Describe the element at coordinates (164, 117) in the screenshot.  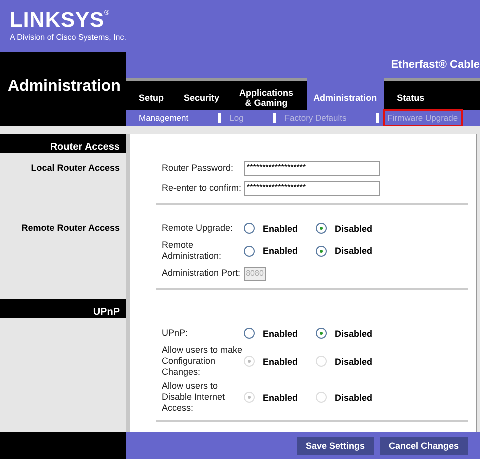
I see `subtab-link: Management` at that location.